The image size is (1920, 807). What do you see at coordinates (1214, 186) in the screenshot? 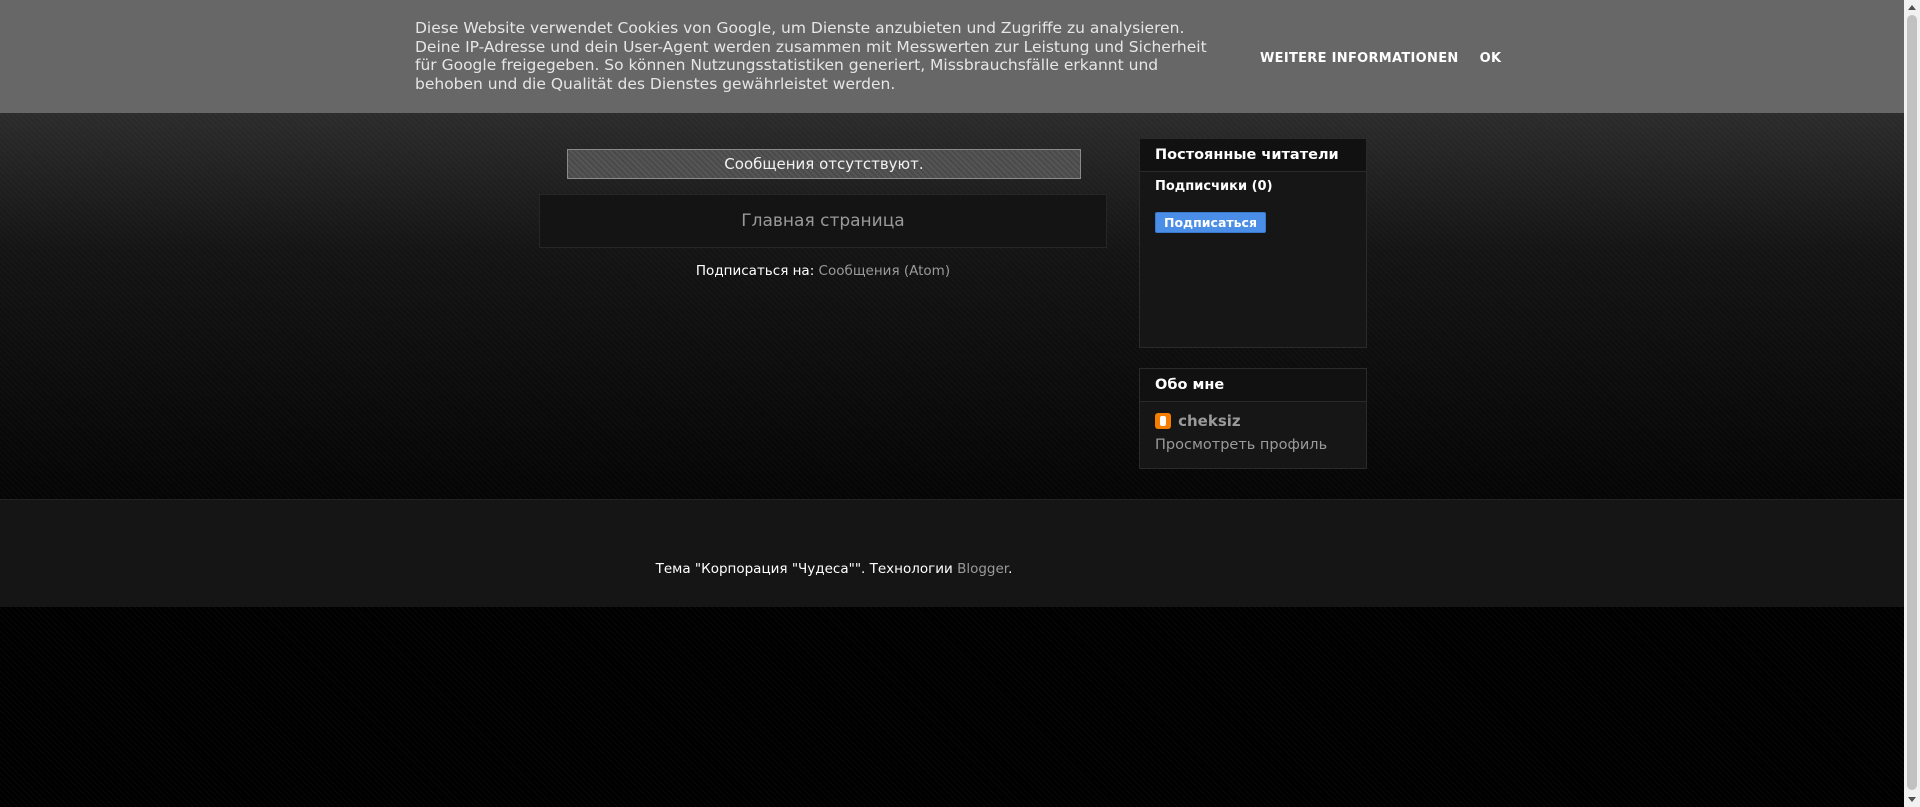
I see `followers-count: Подписчики (0)` at bounding box center [1214, 186].